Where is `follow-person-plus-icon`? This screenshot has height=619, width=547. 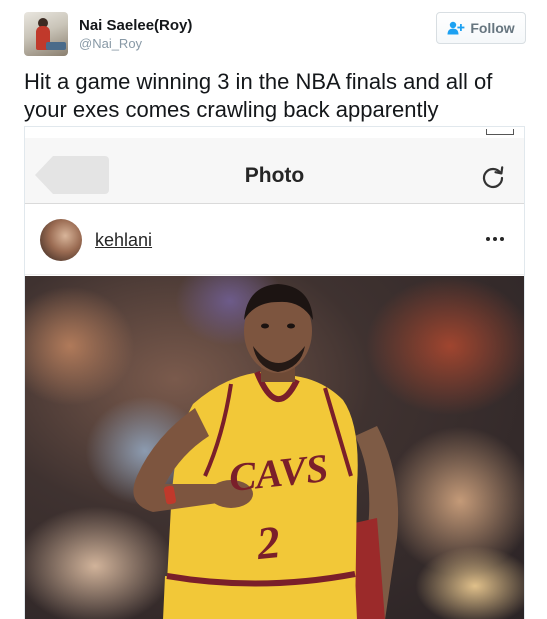 follow-person-plus-icon is located at coordinates (456, 28).